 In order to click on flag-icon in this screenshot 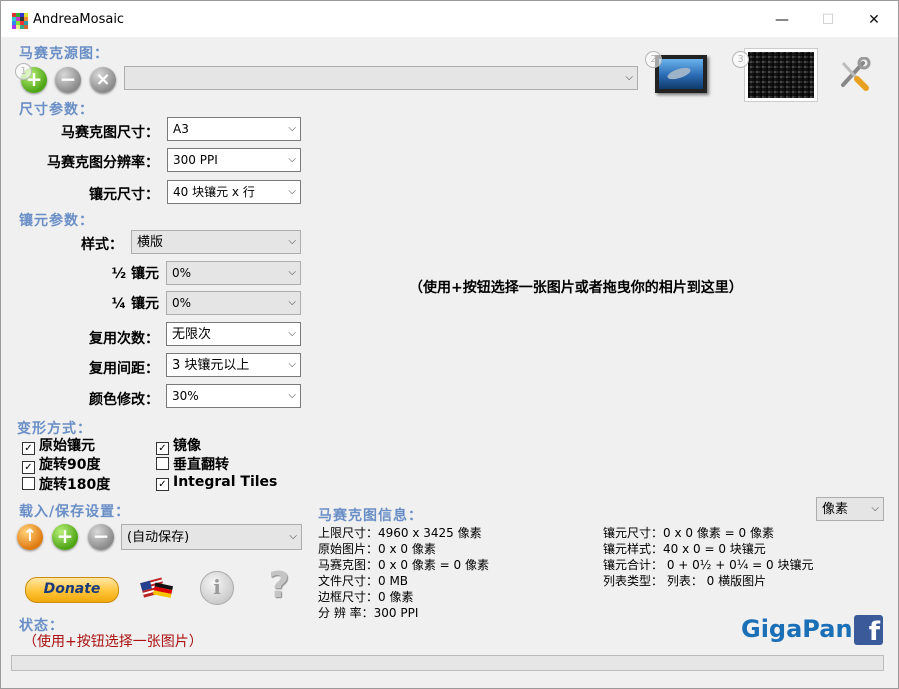, I will do `click(157, 587)`.